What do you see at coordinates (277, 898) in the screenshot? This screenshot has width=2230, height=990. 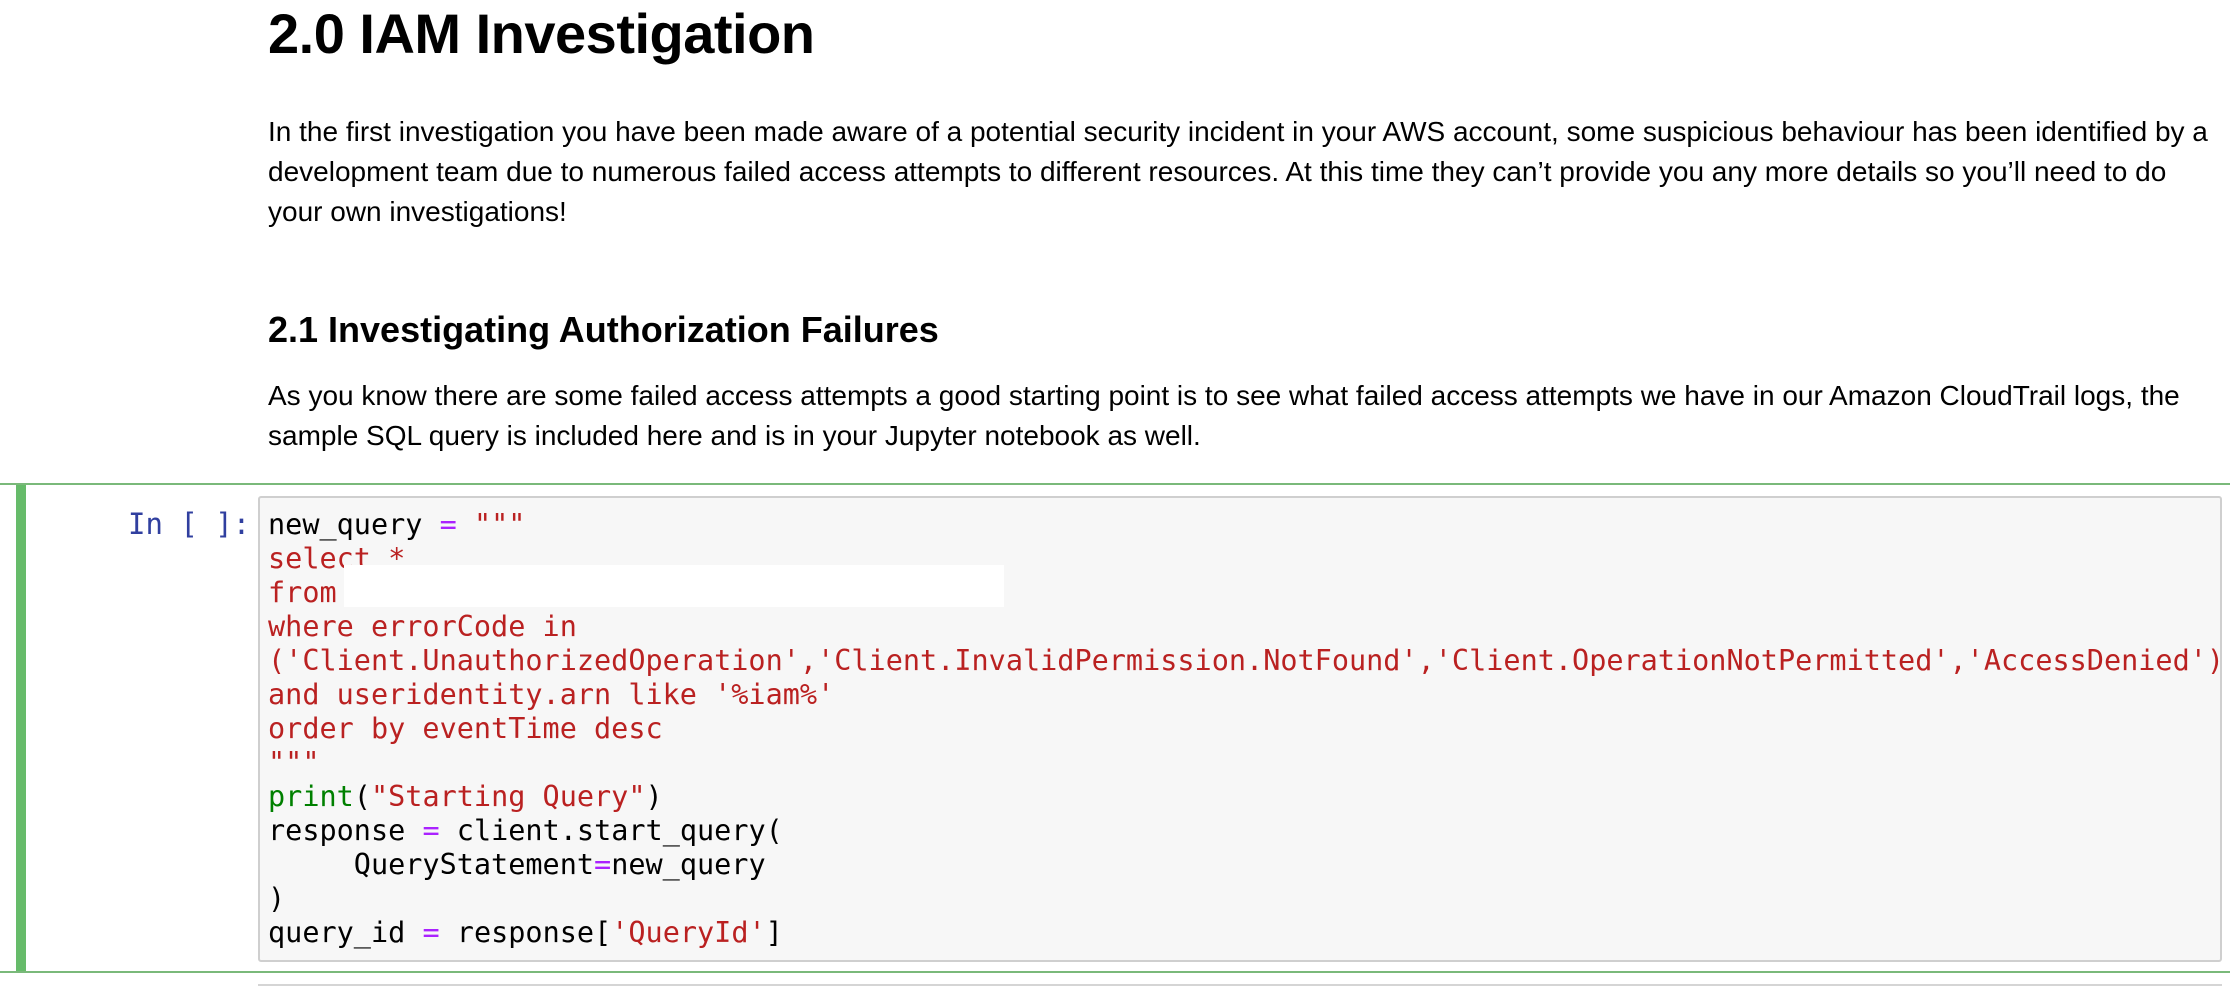 I see `code-line: )` at bounding box center [277, 898].